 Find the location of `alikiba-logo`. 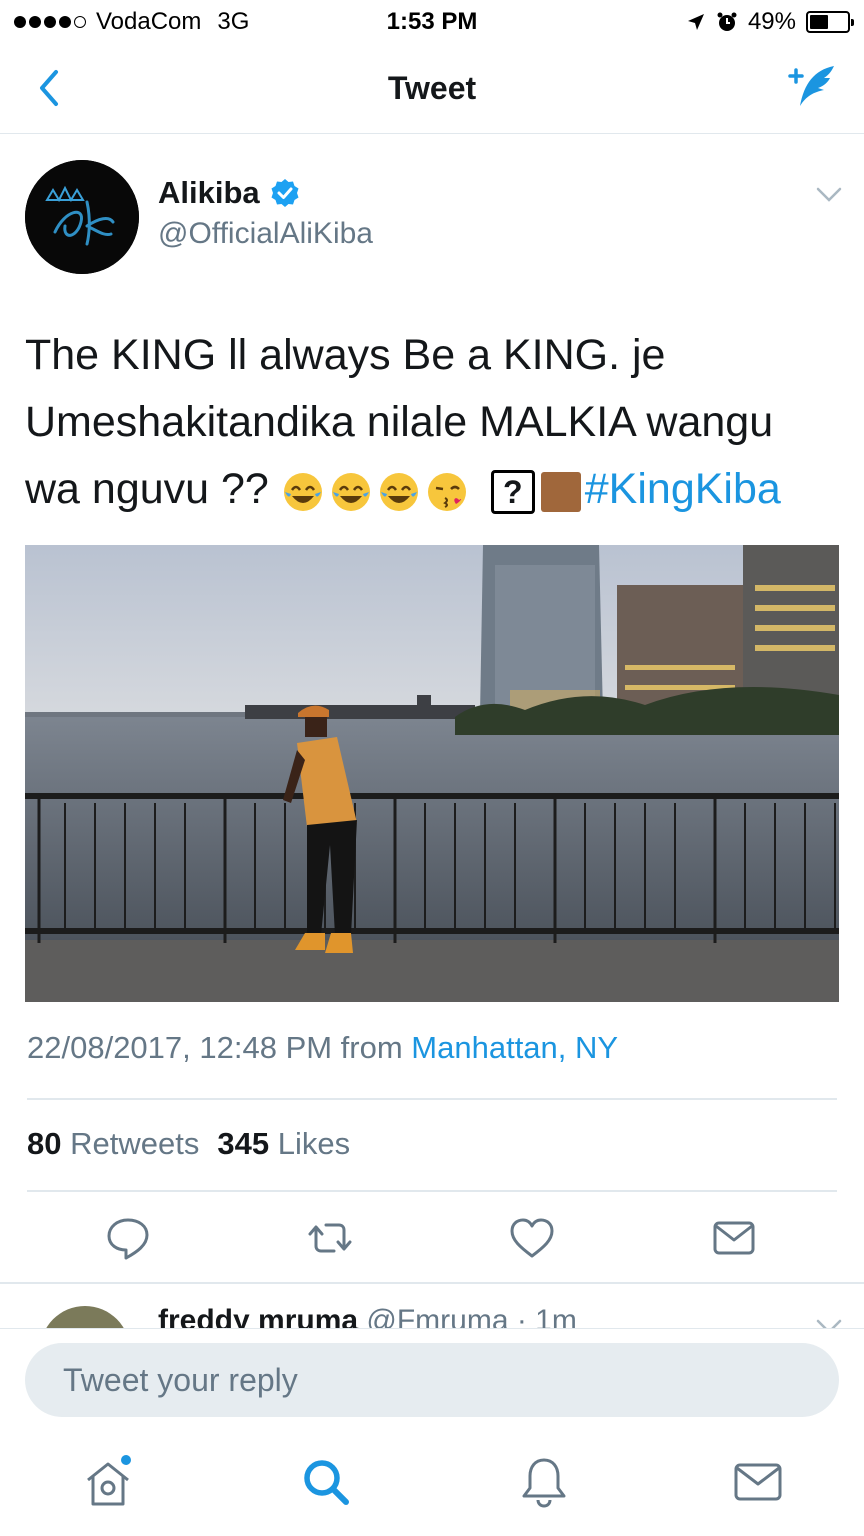

alikiba-logo is located at coordinates (82, 217).